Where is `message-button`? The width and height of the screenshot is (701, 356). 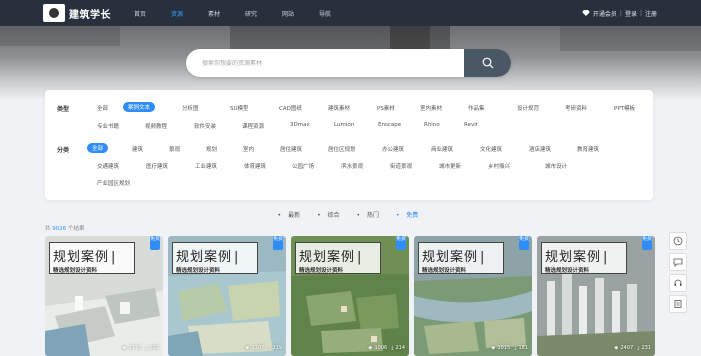
message-button is located at coordinates (678, 262).